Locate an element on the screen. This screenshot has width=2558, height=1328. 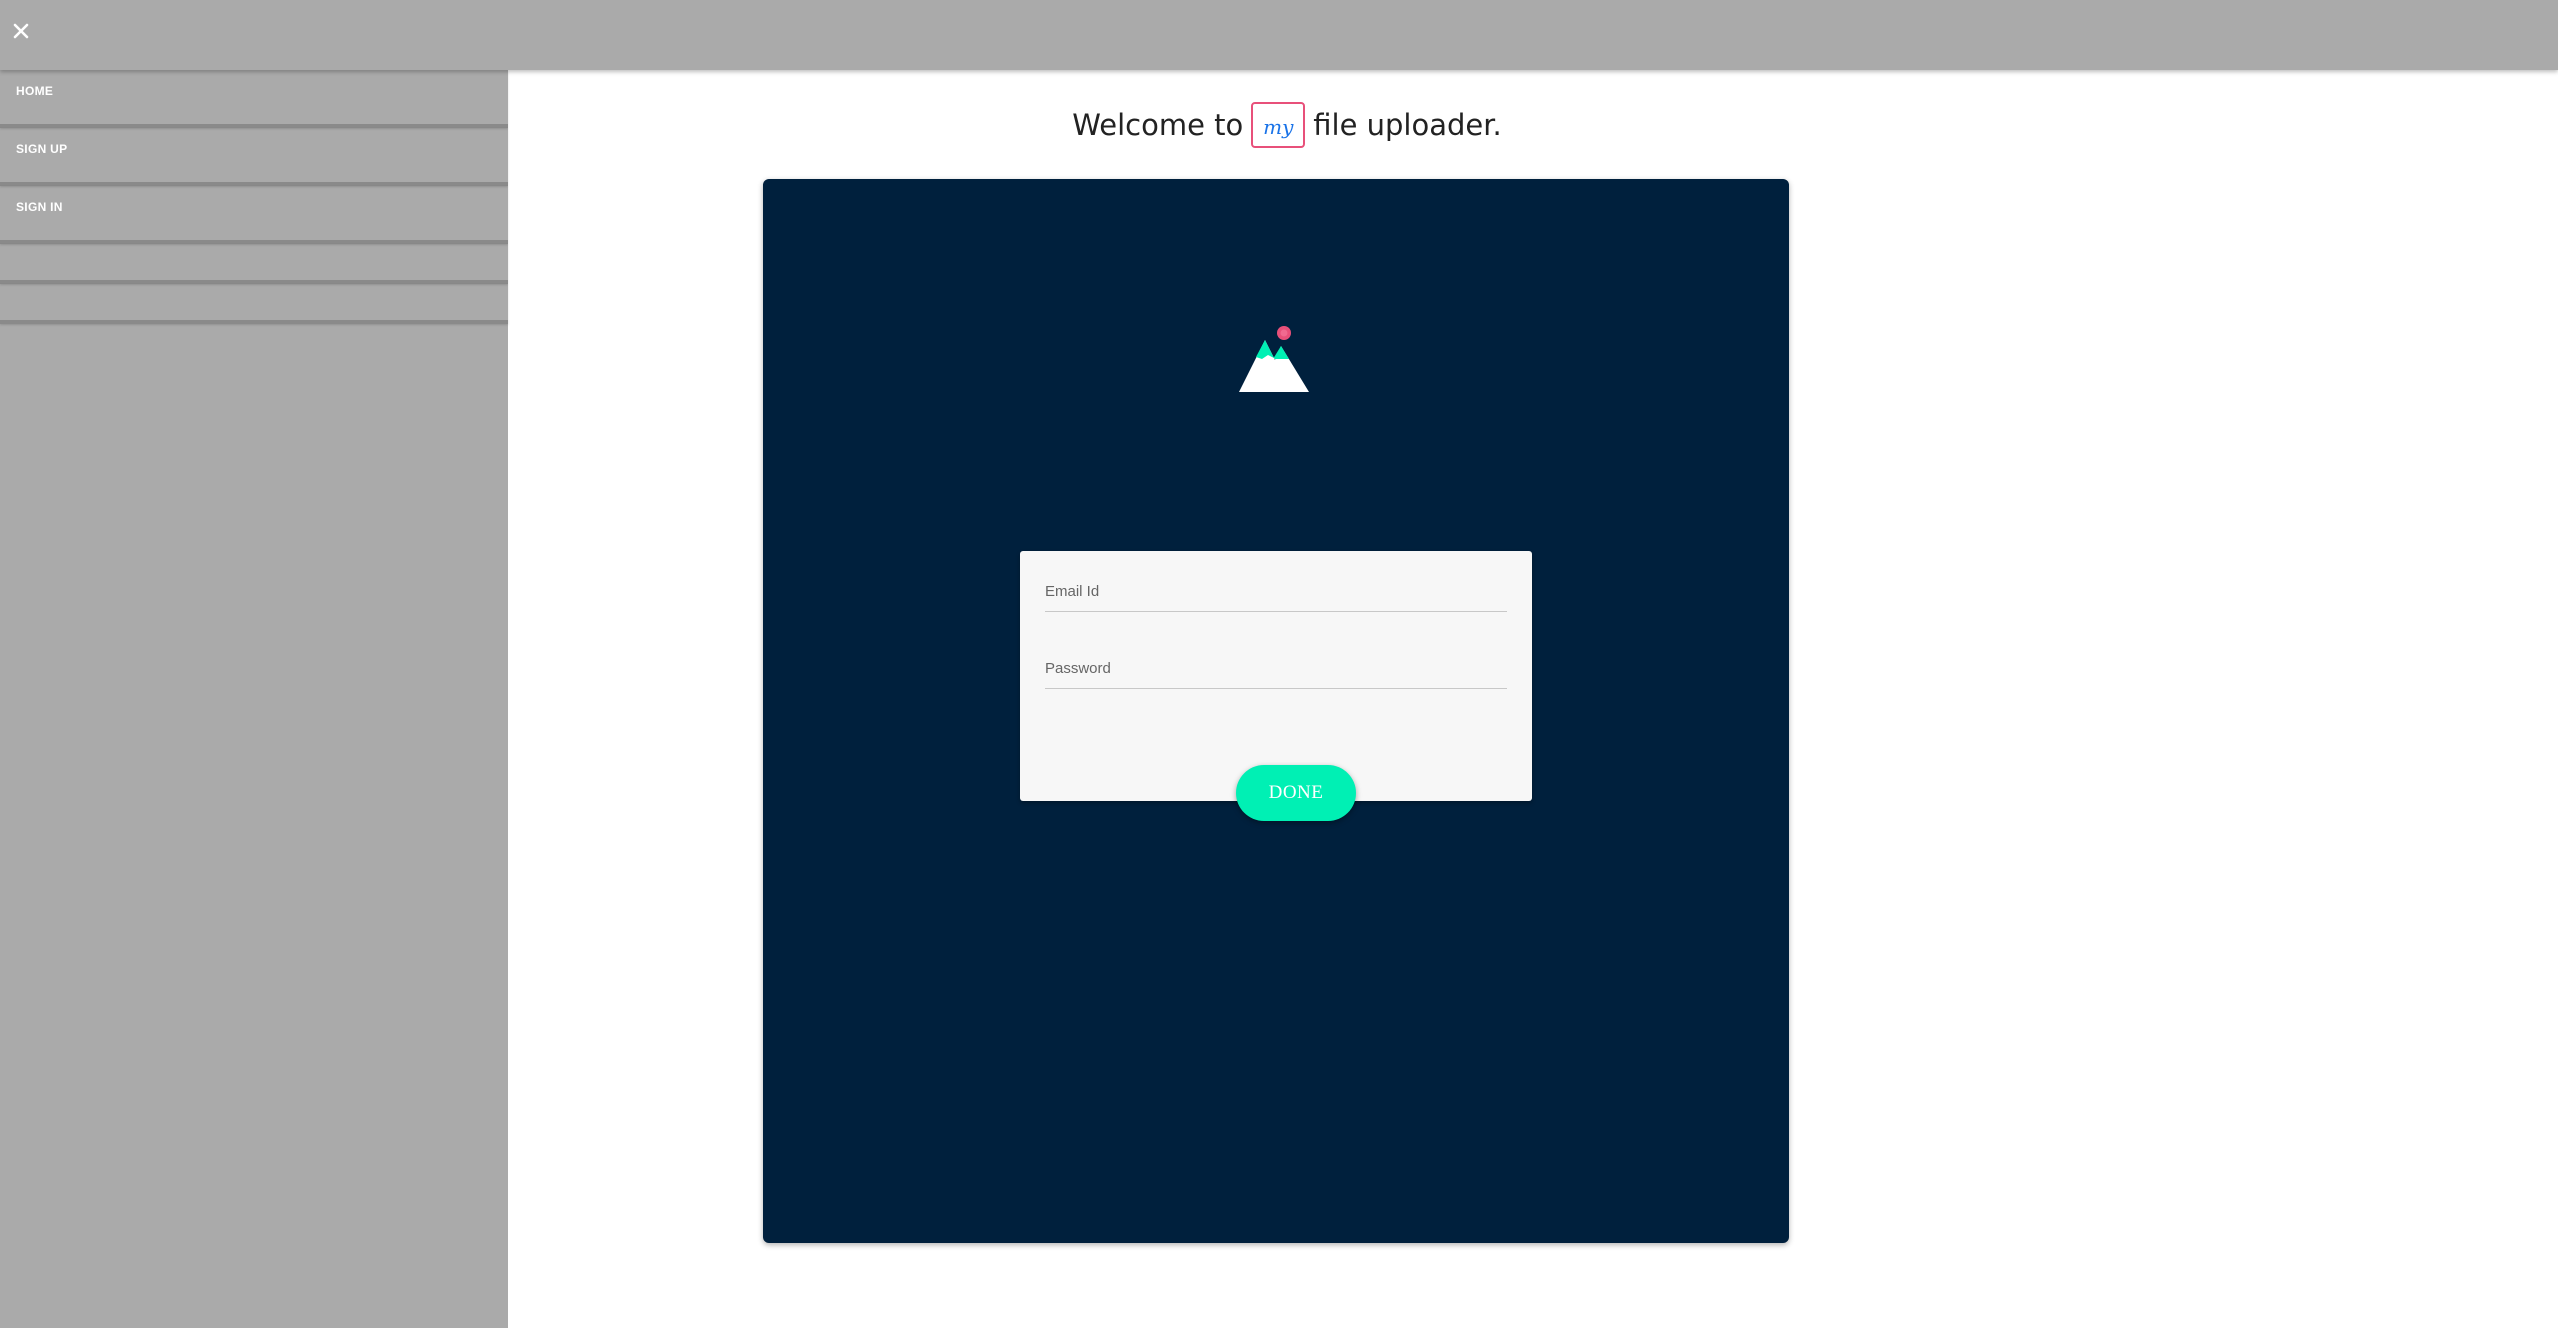
welcome-prefix: Welcome to is located at coordinates (1158, 125).